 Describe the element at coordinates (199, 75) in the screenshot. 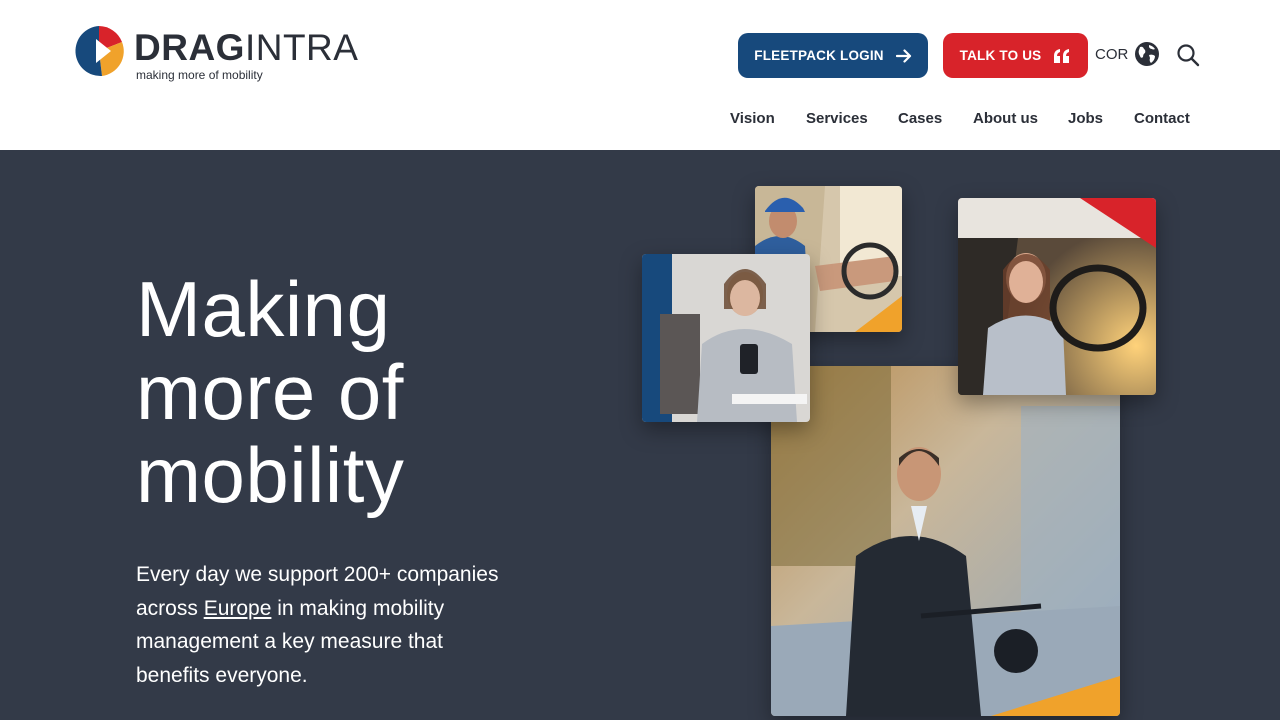

I see `logo-tagline: making more of mobility` at that location.